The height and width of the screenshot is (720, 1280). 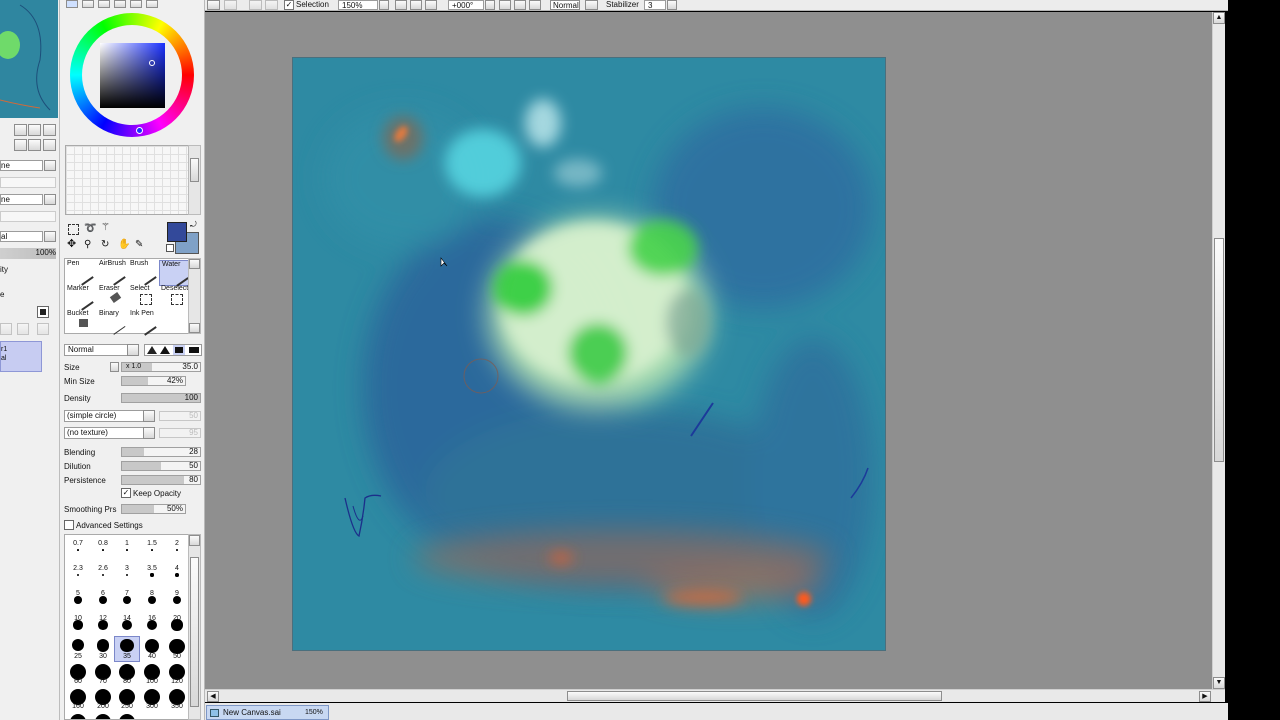 What do you see at coordinates (132, 75) in the screenshot?
I see `saturation-value-square` at bounding box center [132, 75].